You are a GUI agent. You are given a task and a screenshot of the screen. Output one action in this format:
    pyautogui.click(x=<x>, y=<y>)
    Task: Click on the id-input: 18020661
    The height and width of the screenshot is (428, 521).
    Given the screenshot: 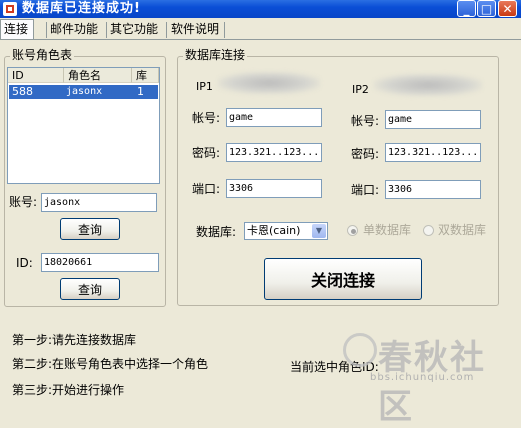 What is the action you would take?
    pyautogui.click(x=100, y=262)
    